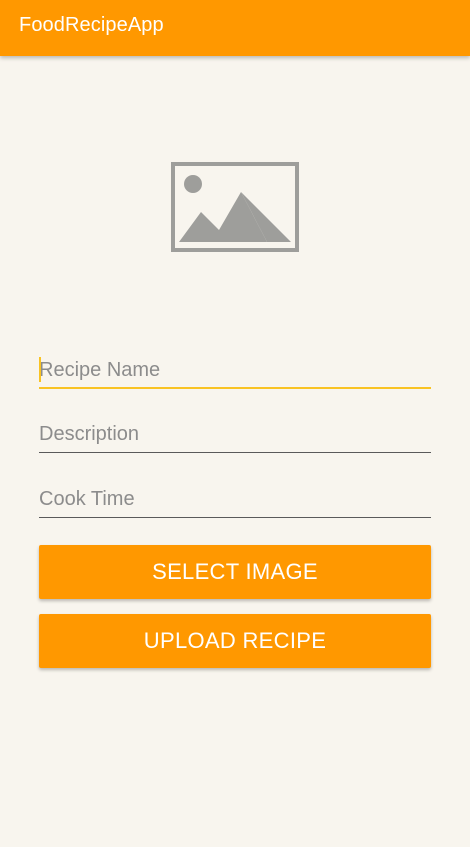 The width and height of the screenshot is (470, 847). I want to click on recipe-name-field, so click(235, 370).